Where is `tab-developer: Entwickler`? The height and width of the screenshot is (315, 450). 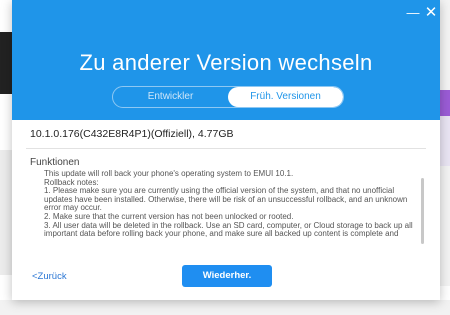 tab-developer: Entwickler is located at coordinates (170, 97).